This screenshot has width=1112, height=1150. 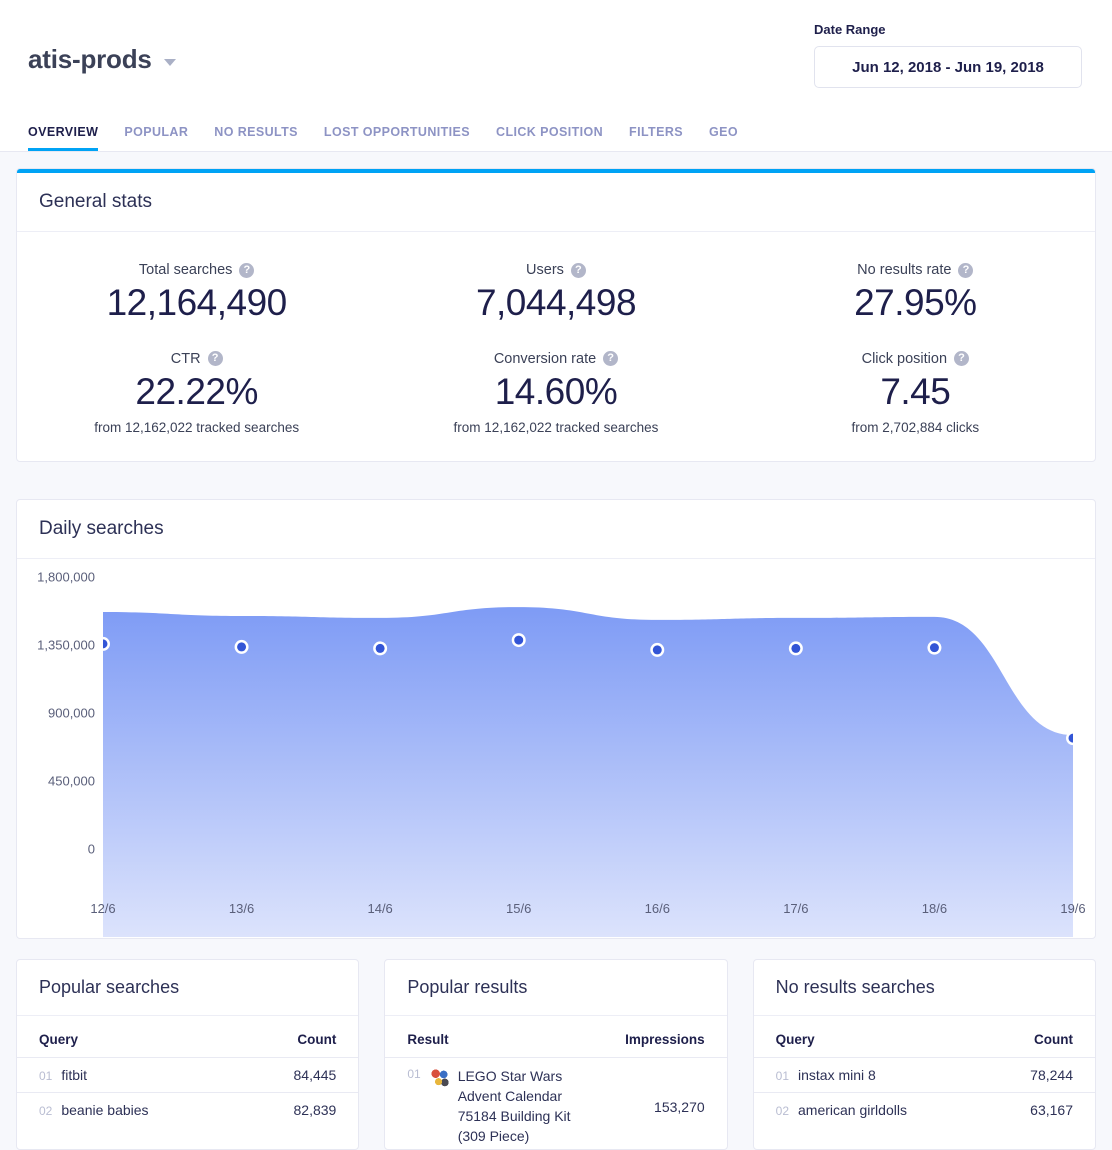 I want to click on stat-value: 7.45, so click(x=915, y=391).